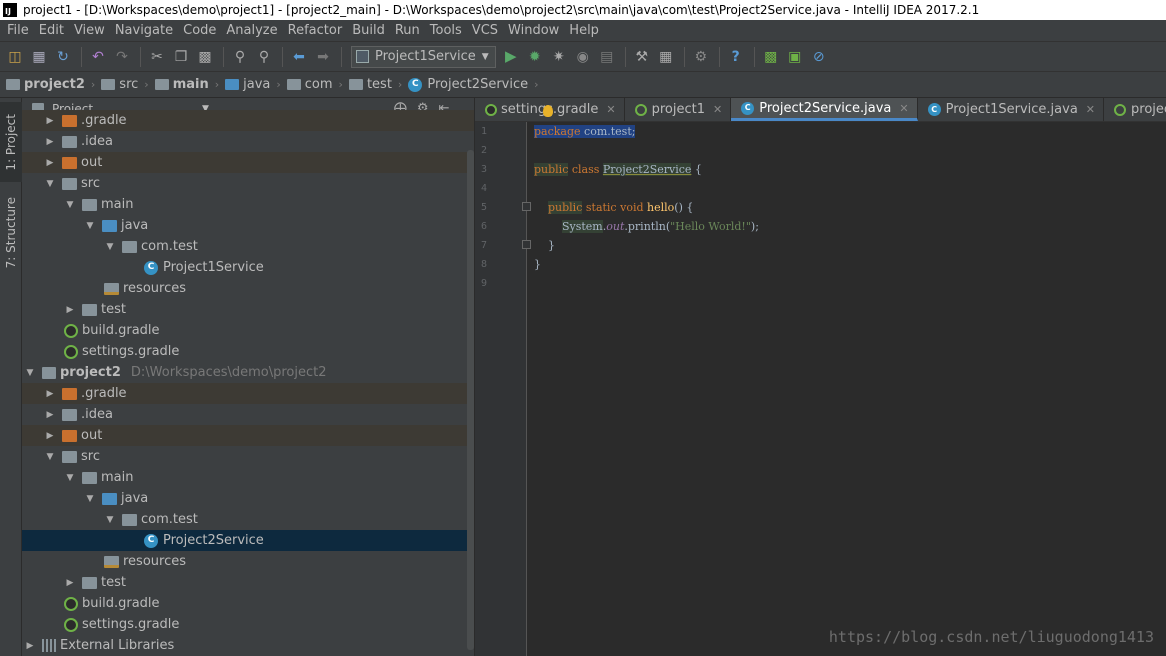  Describe the element at coordinates (583, 57) in the screenshot. I see `profile-icon: ◉` at that location.